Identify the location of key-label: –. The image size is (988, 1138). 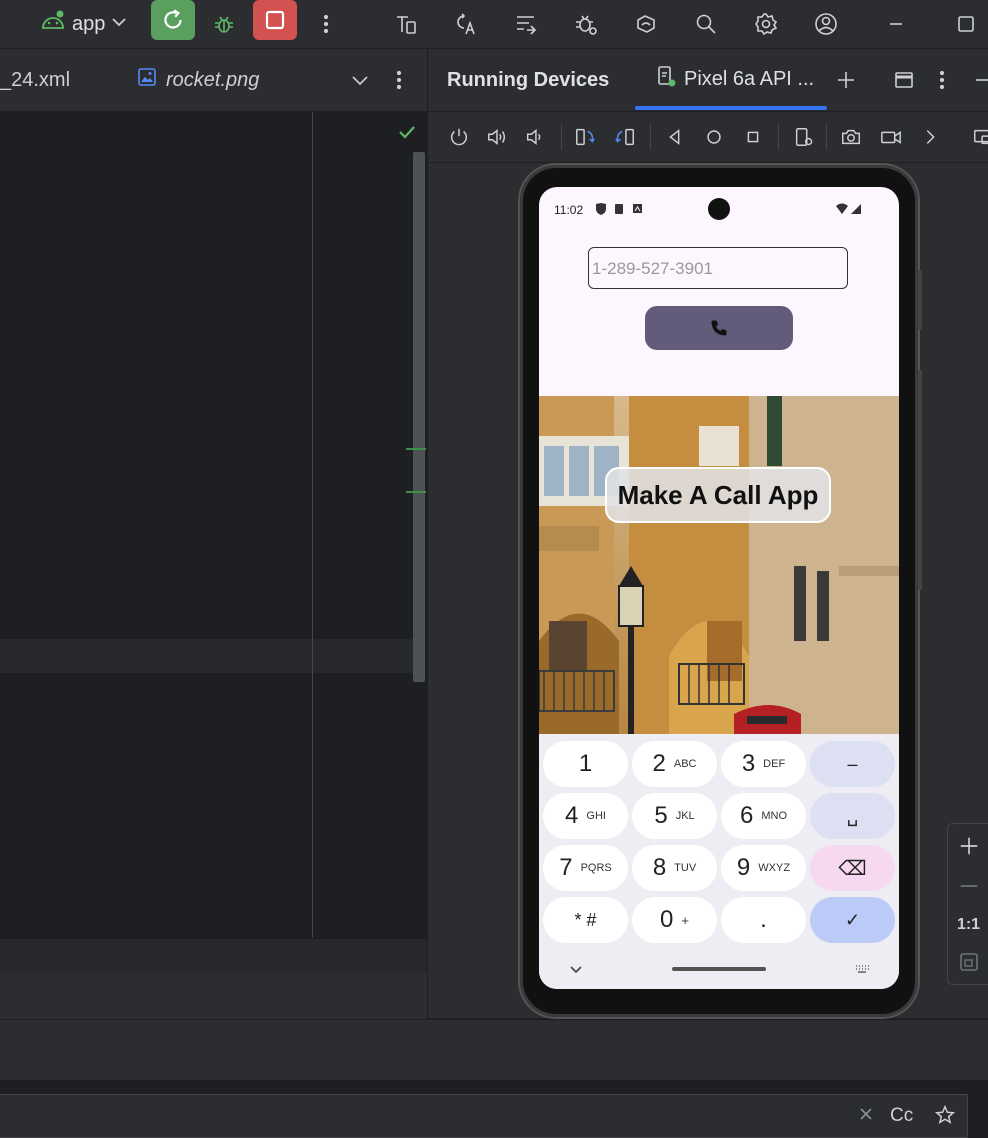
(852, 763).